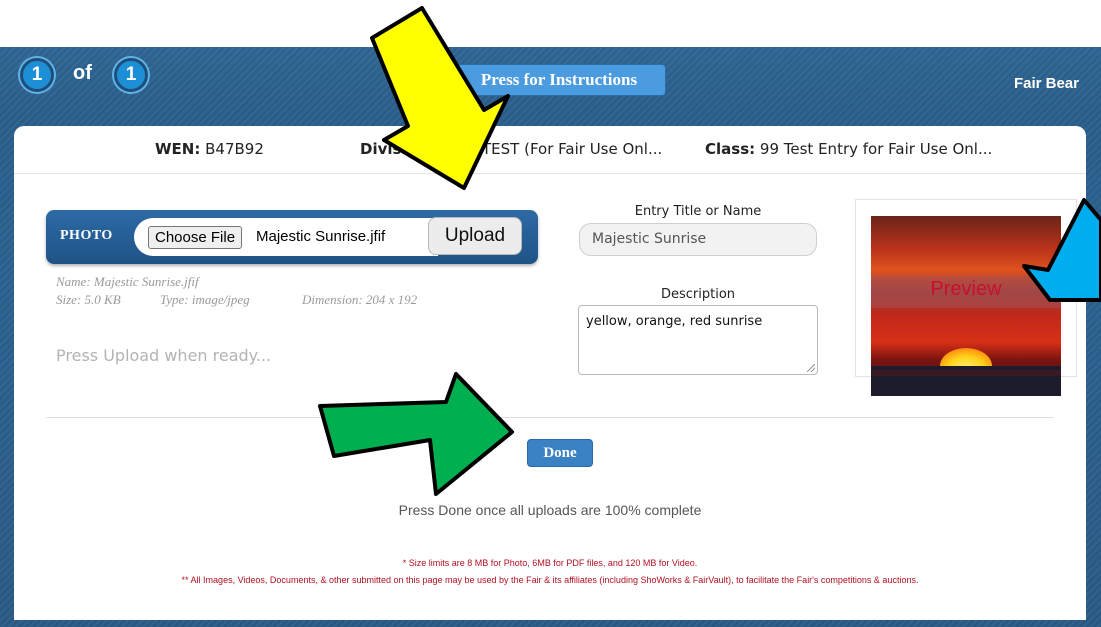  Describe the element at coordinates (321, 236) in the screenshot. I see `selected-file-name: Majestic Sunrise.jfif` at that location.